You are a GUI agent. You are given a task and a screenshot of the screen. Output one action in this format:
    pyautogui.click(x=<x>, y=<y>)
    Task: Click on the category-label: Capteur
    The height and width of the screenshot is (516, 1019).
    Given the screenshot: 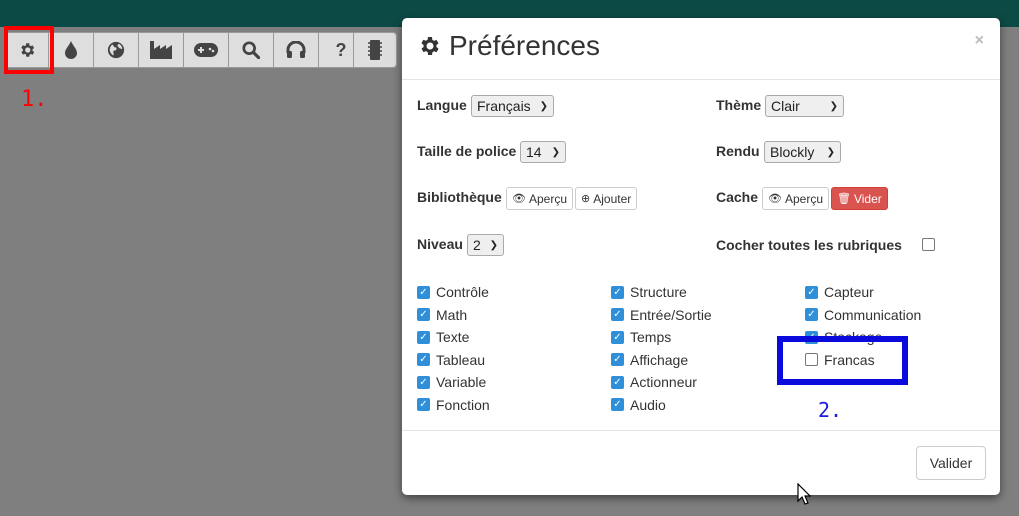 What is the action you would take?
    pyautogui.click(x=849, y=292)
    